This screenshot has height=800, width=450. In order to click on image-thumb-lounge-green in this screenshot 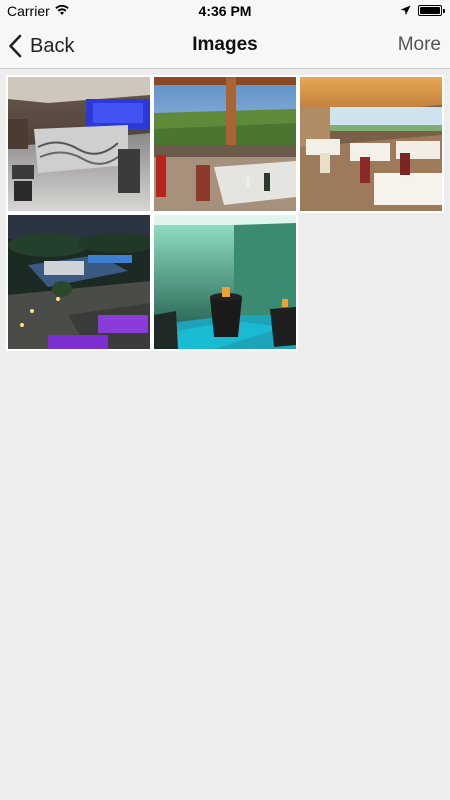, I will do `click(225, 282)`.